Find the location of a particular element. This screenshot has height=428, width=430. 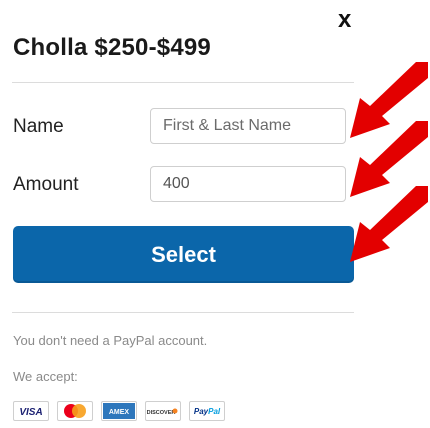

close-button: x is located at coordinates (344, 20).